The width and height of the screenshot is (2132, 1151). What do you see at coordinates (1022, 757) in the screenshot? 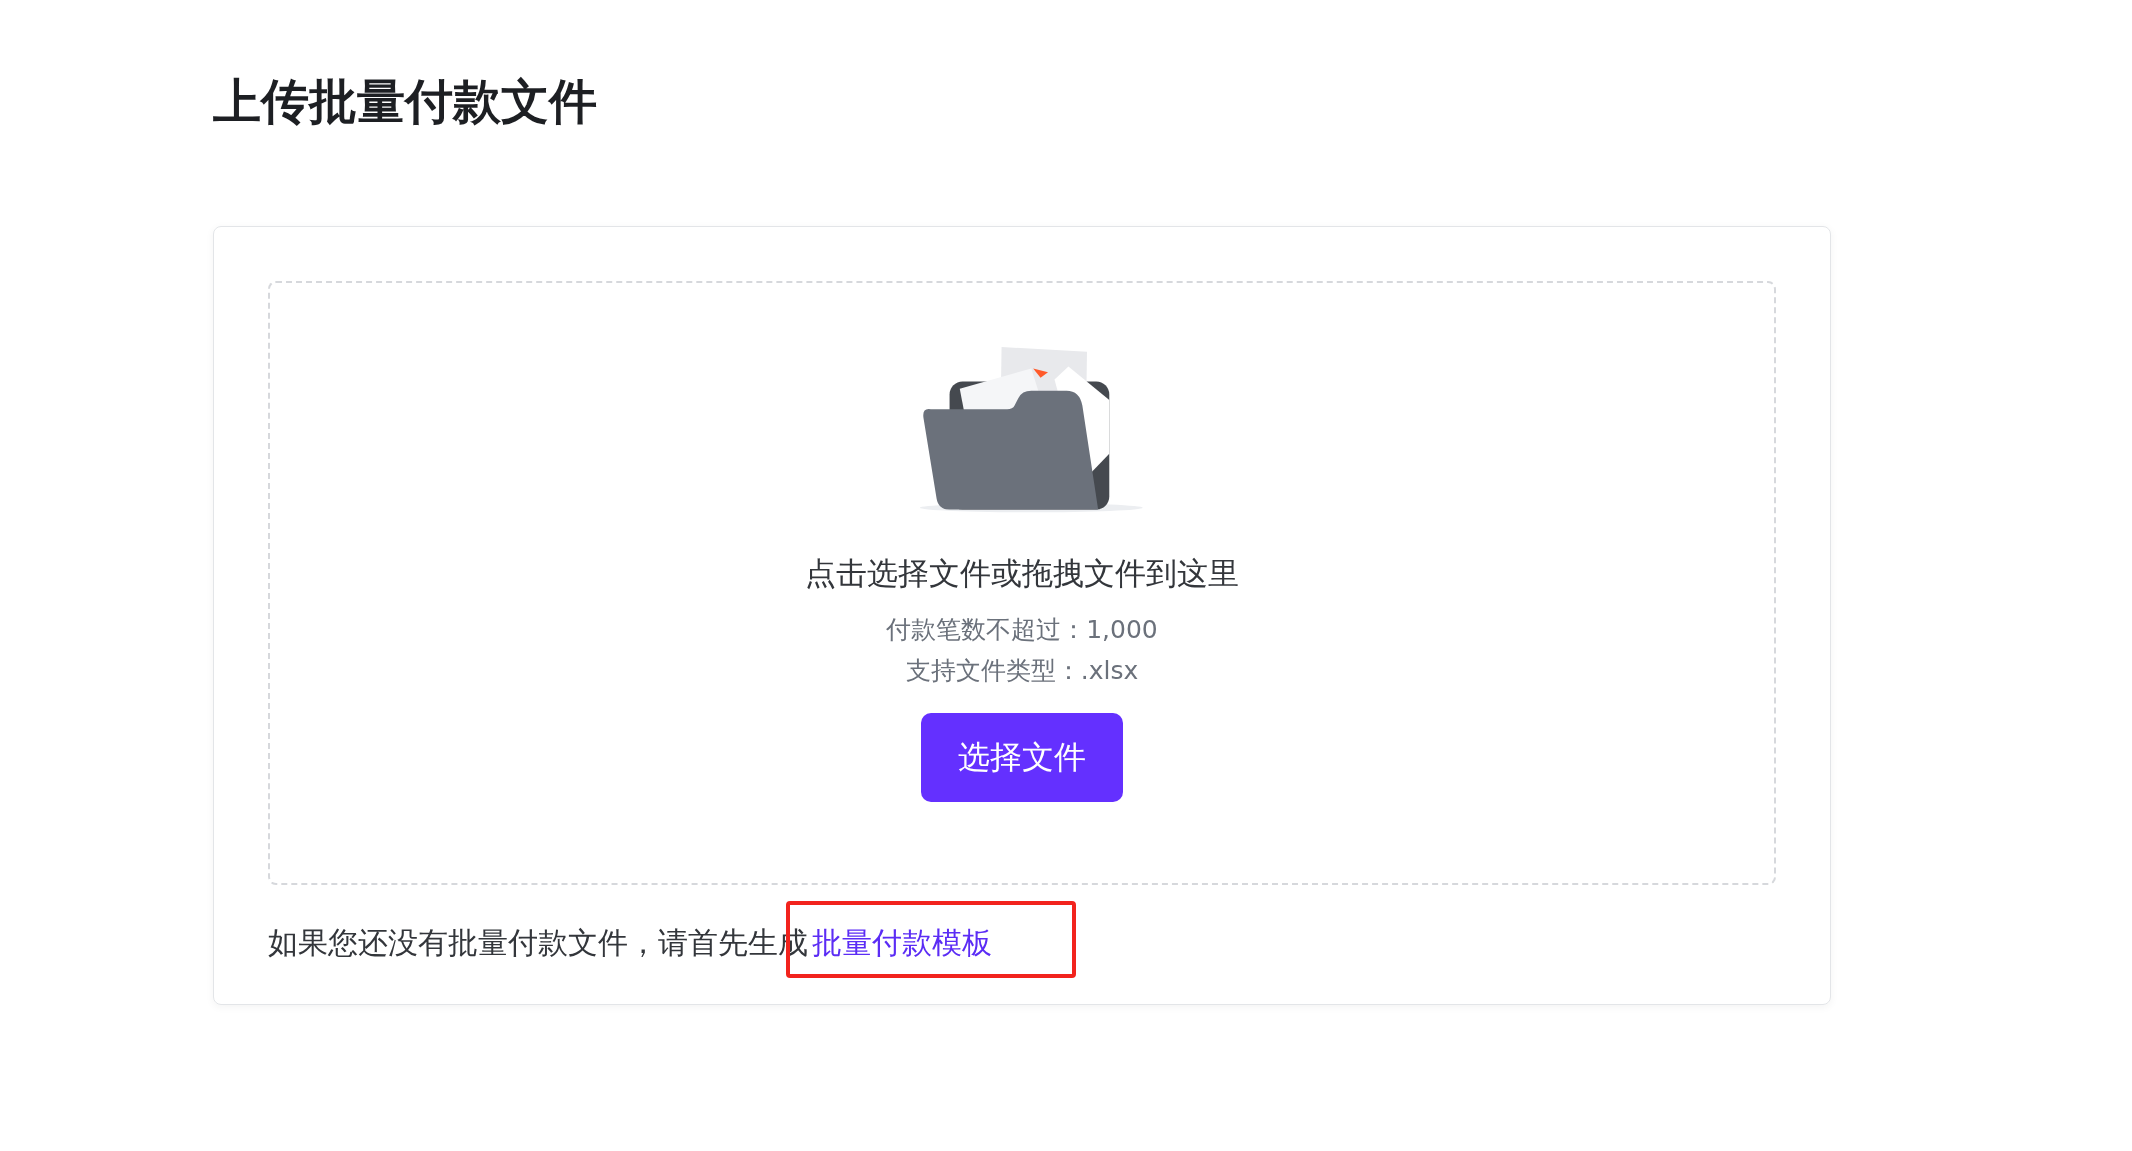
I see `choose-file-button: 选择文件` at bounding box center [1022, 757].